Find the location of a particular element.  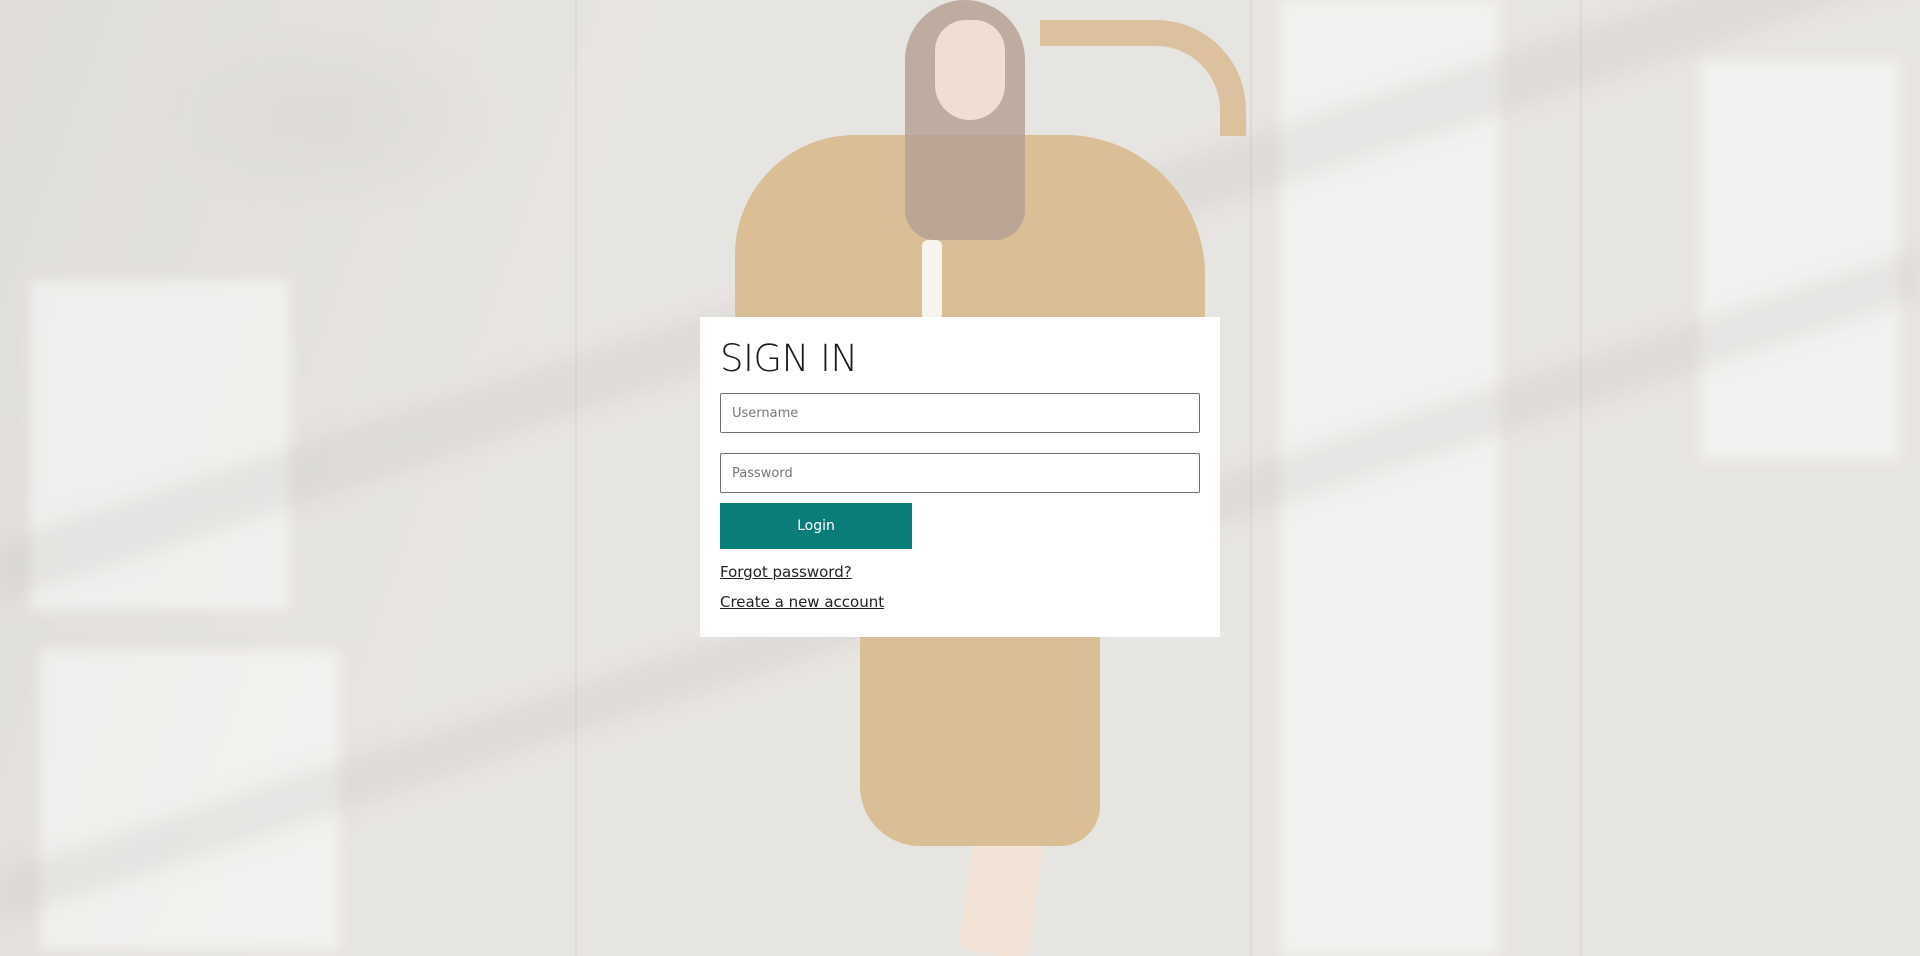

create-account-link: Create a new account is located at coordinates (802, 602).